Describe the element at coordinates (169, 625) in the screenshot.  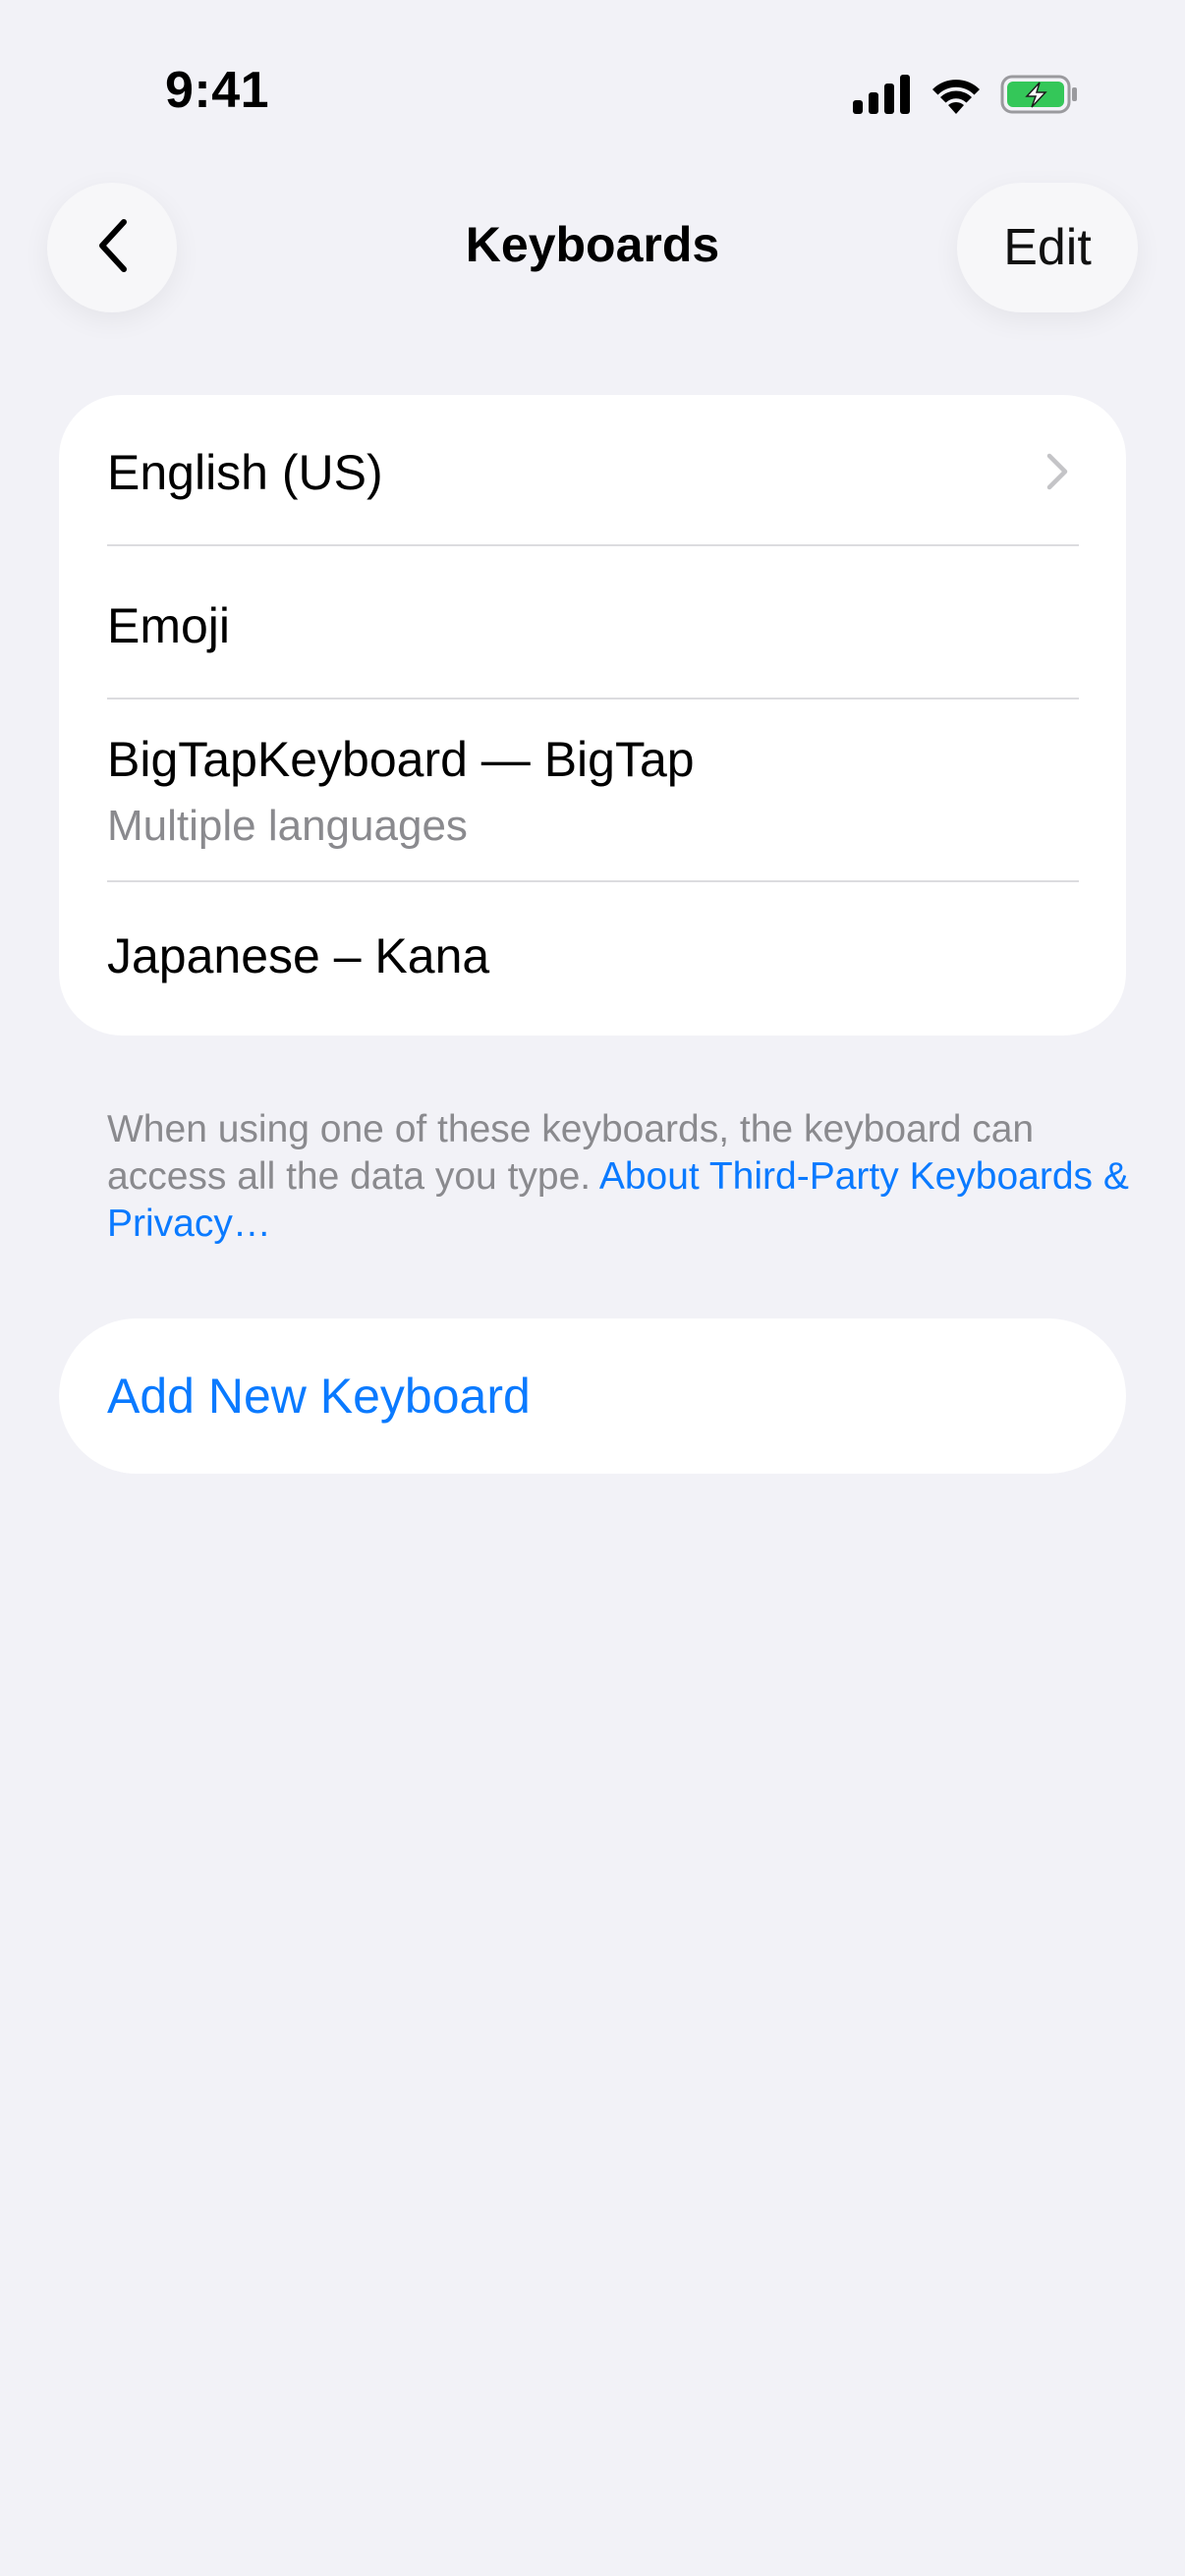
I see `keyboard-label: Emoji` at that location.